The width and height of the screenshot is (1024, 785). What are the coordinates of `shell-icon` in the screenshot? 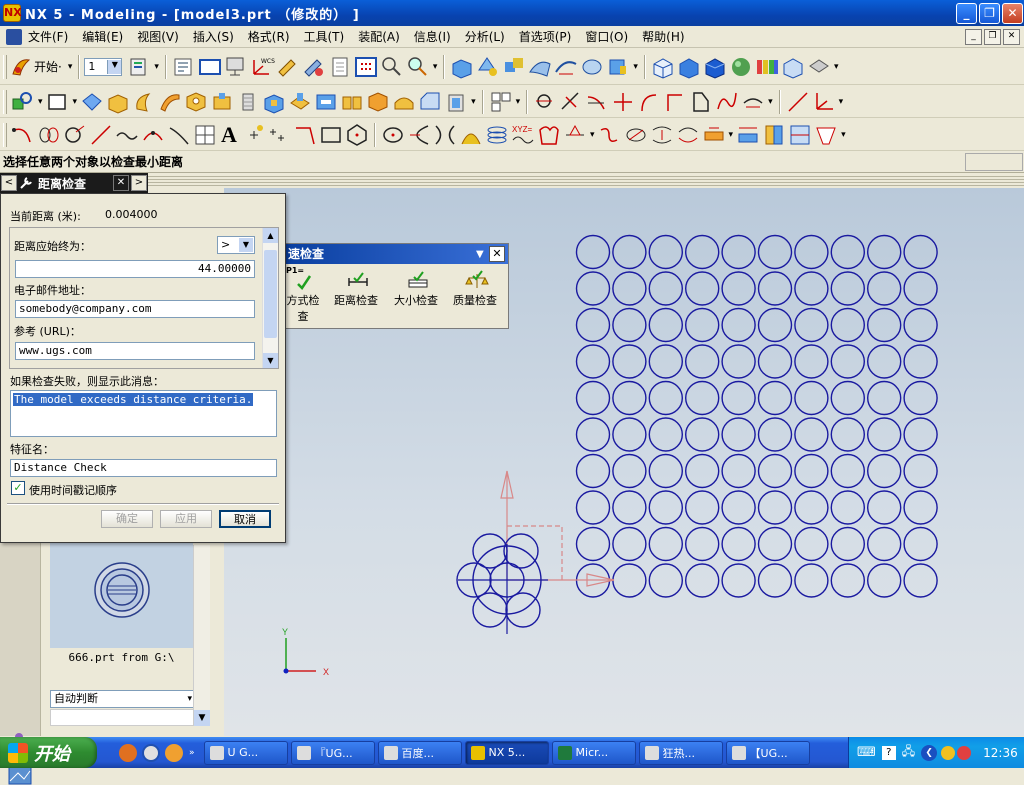 It's located at (456, 102).